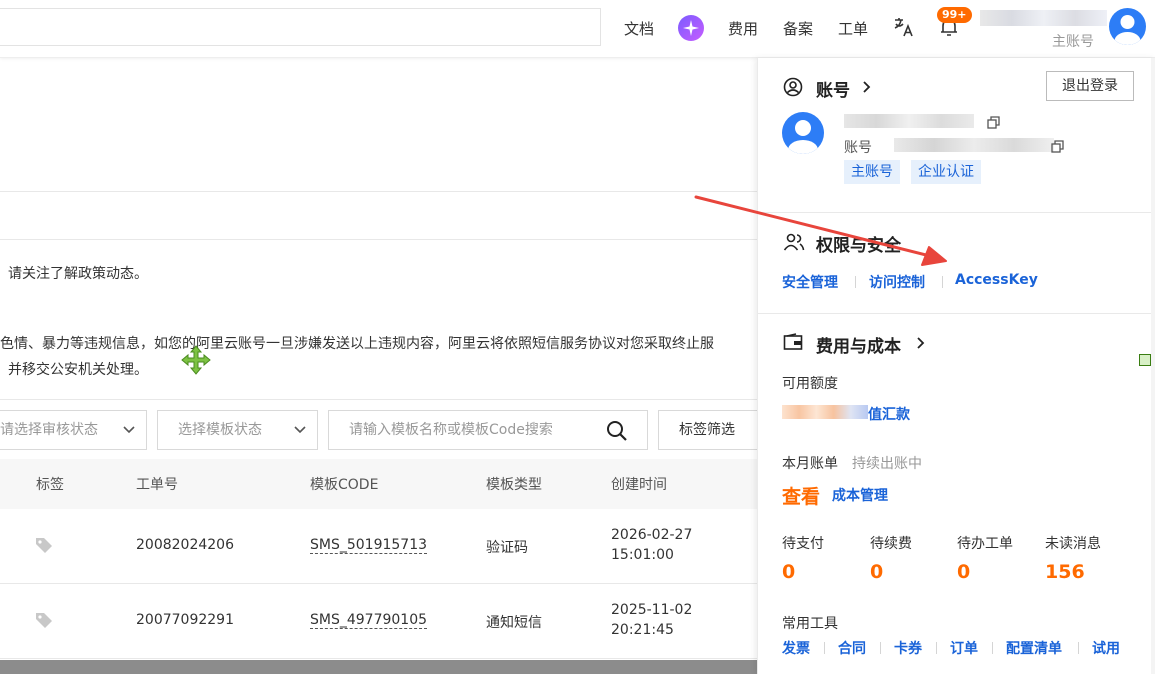 The height and width of the screenshot is (674, 1155). Describe the element at coordinates (964, 648) in the screenshot. I see `tool-order-link: 订单` at that location.